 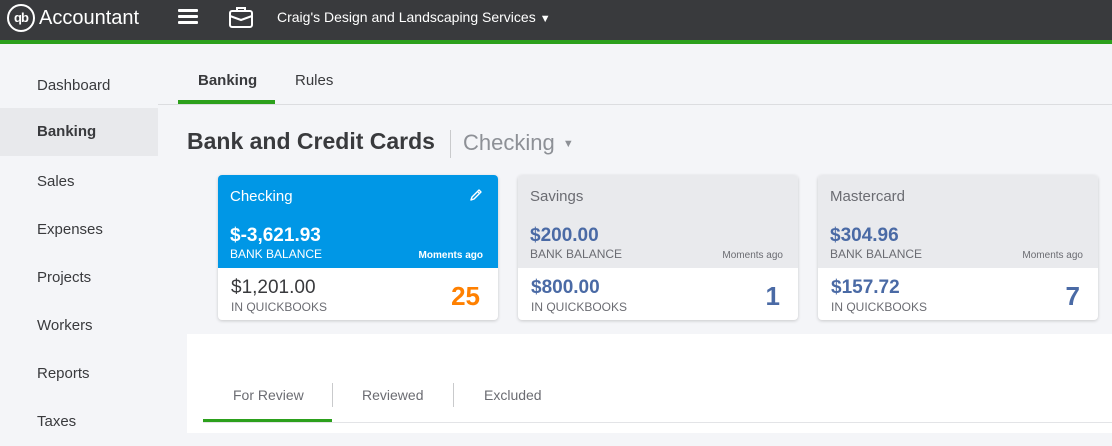 What do you see at coordinates (513, 395) in the screenshot?
I see `subtab-excluded: Excluded` at bounding box center [513, 395].